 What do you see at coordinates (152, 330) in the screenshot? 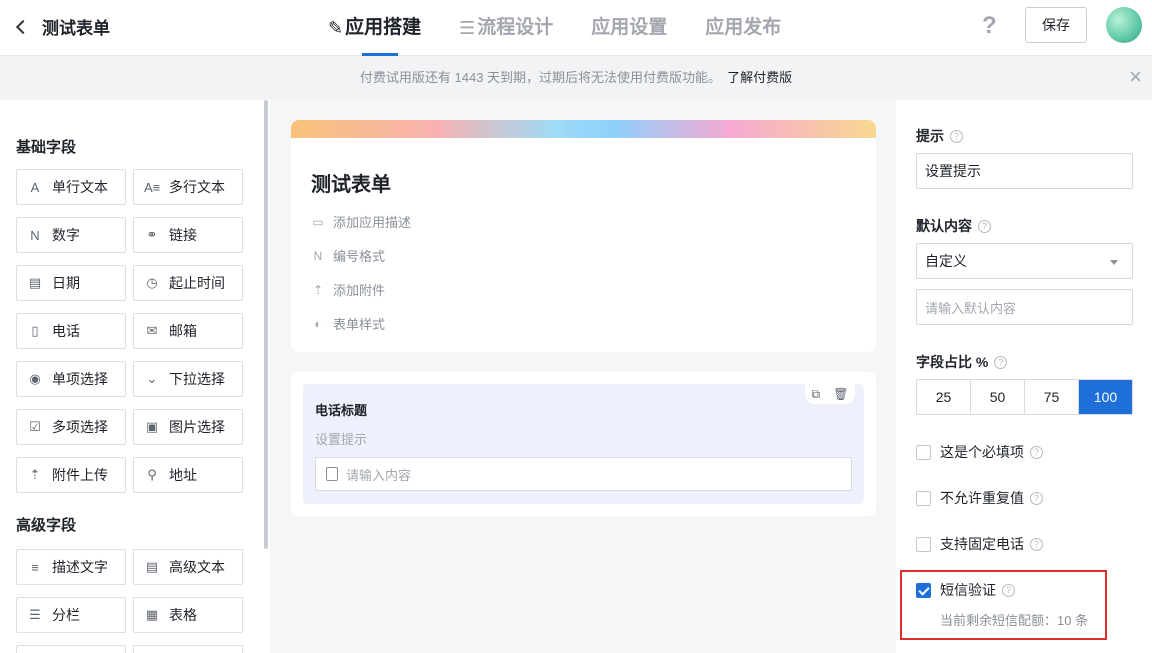
I see `mail-icon: ✉` at bounding box center [152, 330].